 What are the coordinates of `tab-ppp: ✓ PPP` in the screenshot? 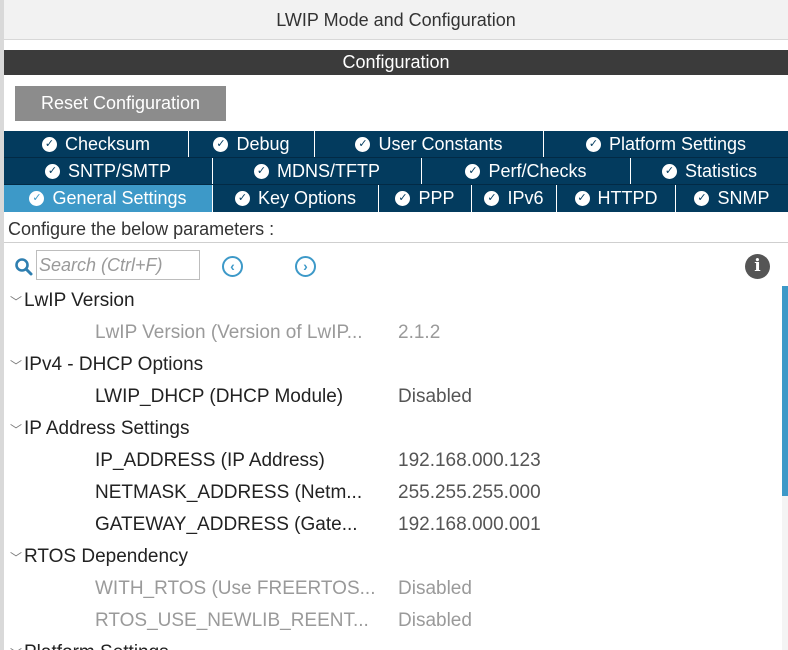 It's located at (425, 198).